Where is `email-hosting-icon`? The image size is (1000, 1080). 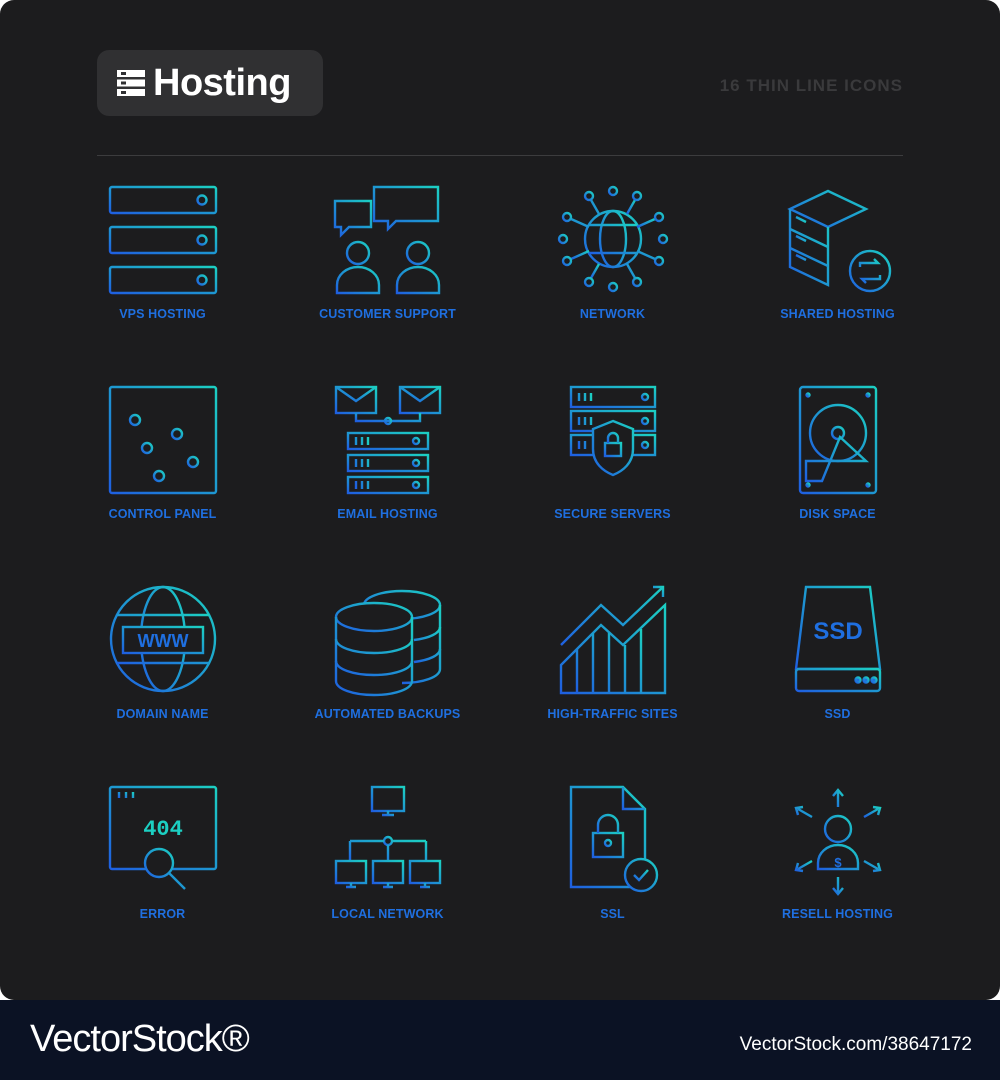
email-hosting-icon is located at coordinates (388, 440).